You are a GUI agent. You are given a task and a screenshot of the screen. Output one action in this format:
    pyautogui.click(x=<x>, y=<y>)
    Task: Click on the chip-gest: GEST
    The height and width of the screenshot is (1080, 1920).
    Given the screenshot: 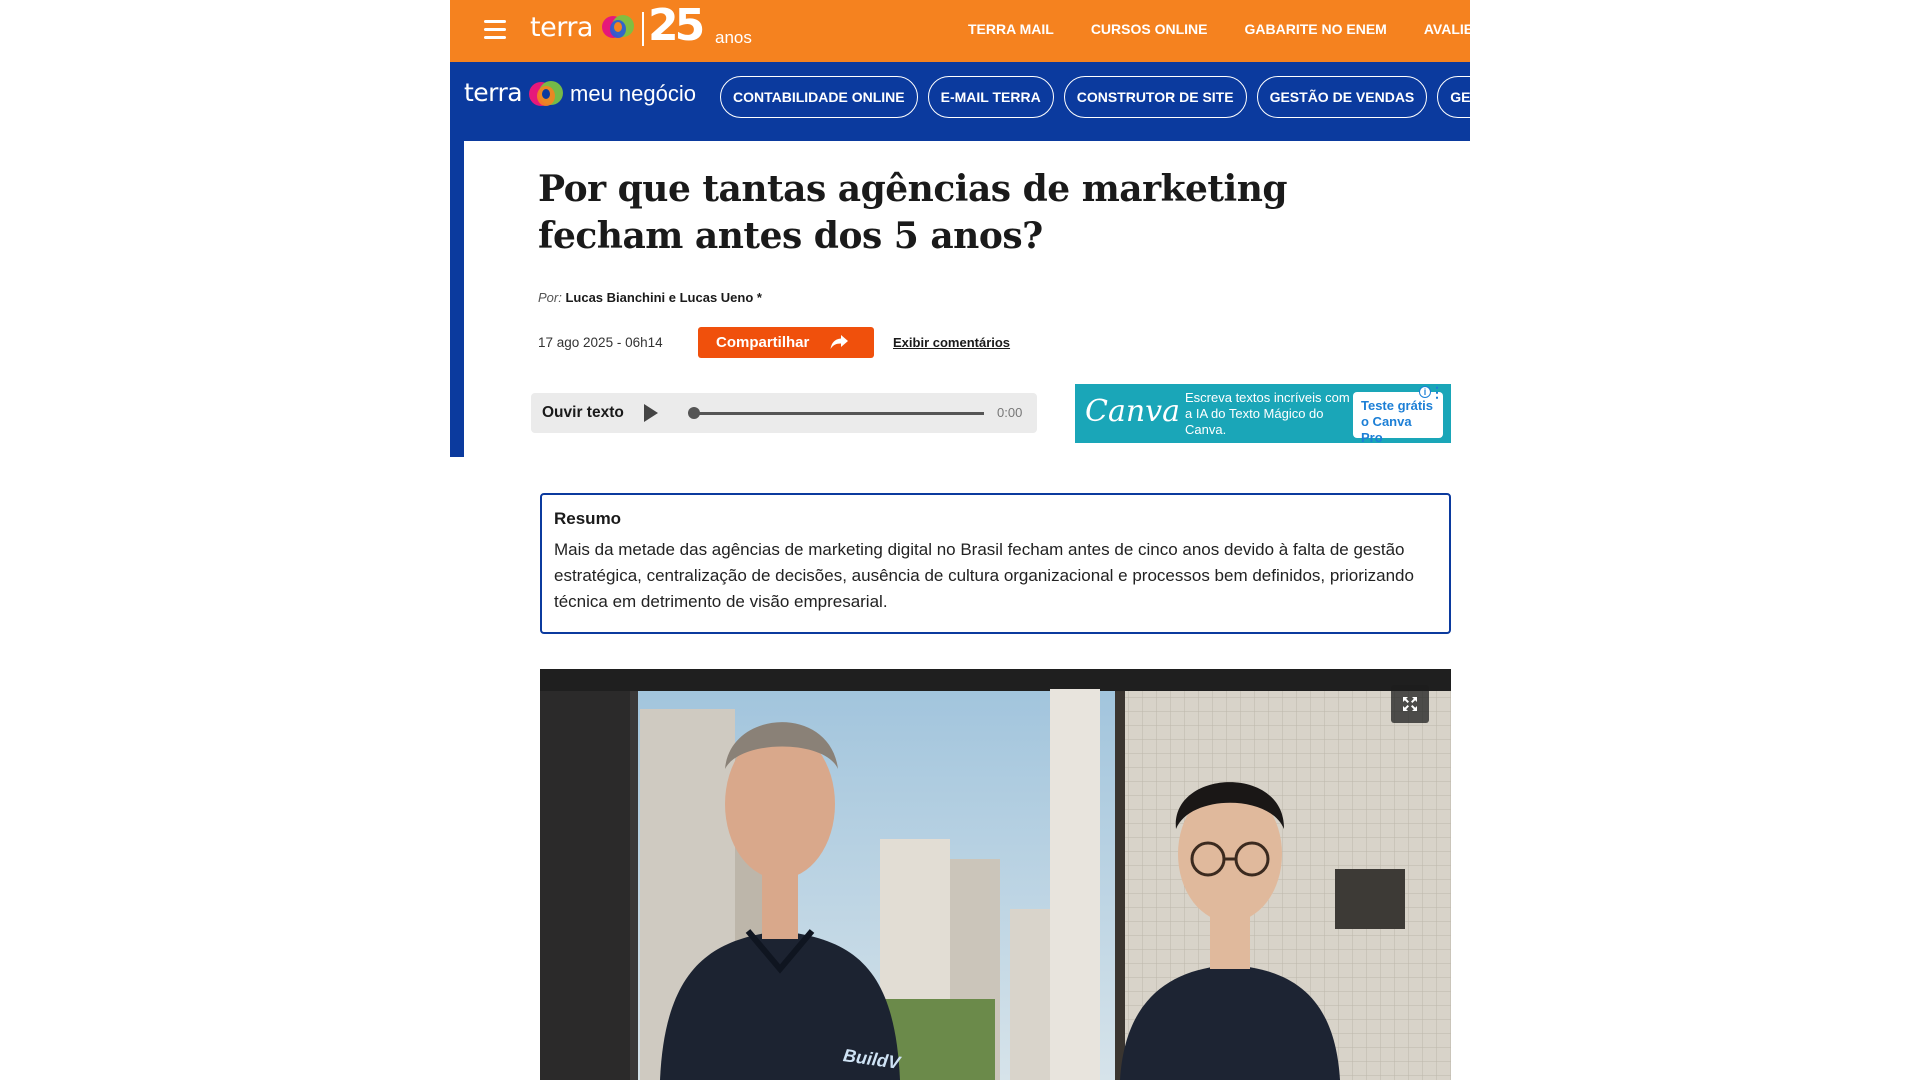 What is the action you would take?
    pyautogui.click(x=1453, y=97)
    